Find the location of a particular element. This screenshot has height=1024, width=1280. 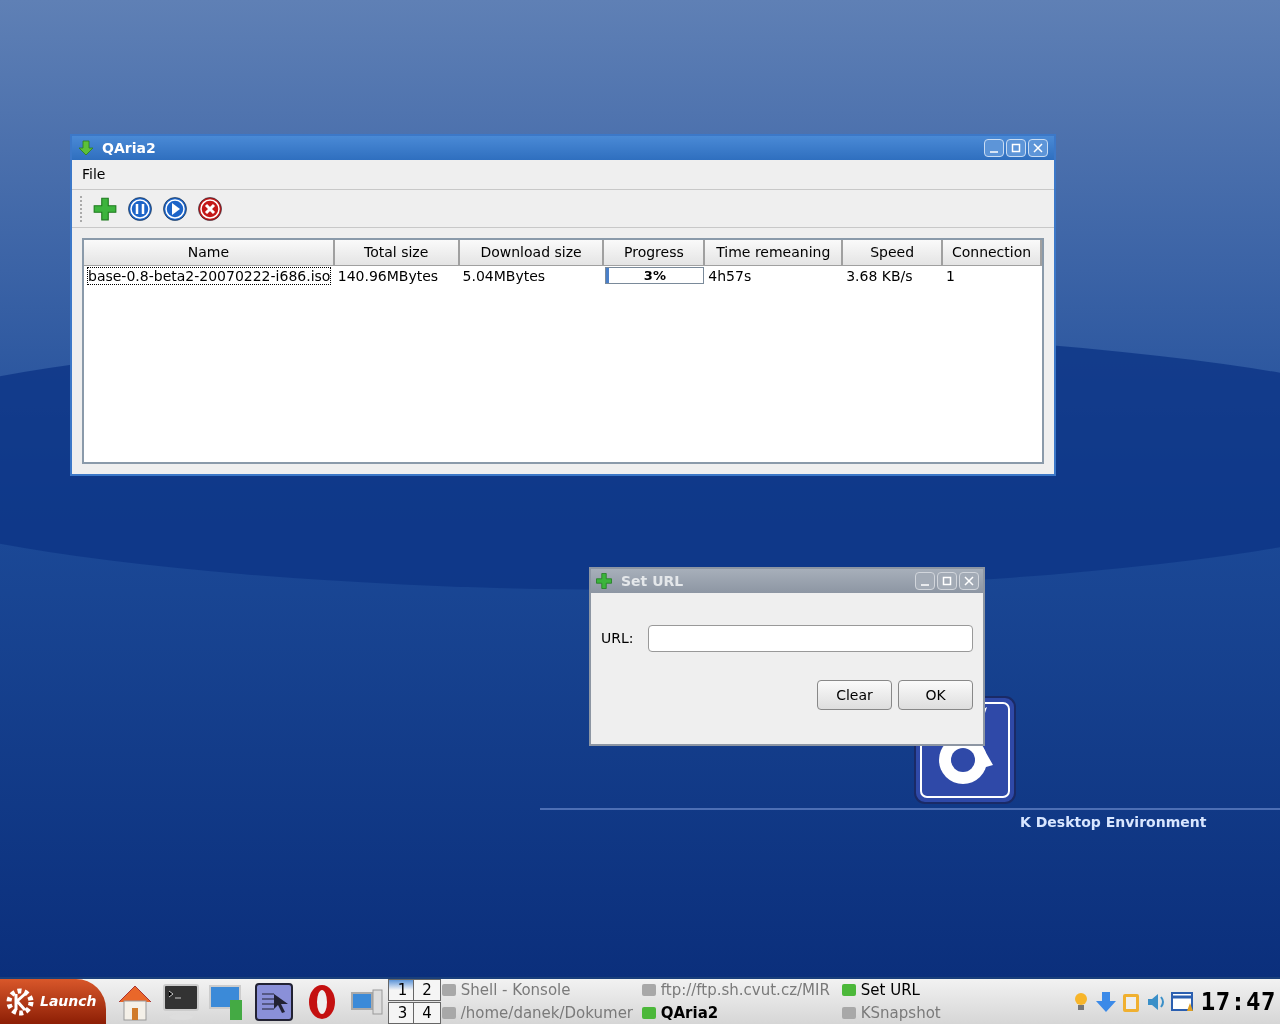

column-header: Name is located at coordinates (209, 253).